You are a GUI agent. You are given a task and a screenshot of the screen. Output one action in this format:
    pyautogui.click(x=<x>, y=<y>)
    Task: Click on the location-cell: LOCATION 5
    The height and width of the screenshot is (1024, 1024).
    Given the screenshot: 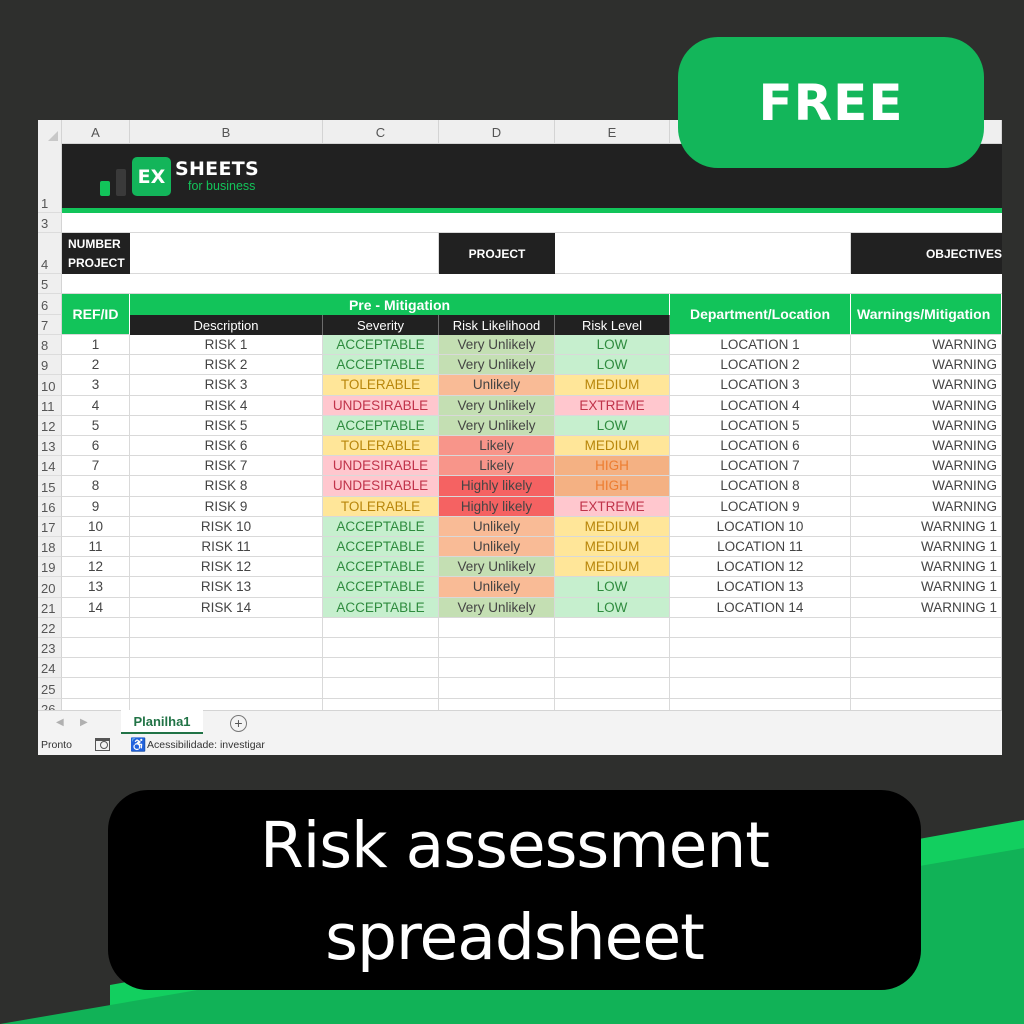 What is the action you would take?
    pyautogui.click(x=760, y=425)
    